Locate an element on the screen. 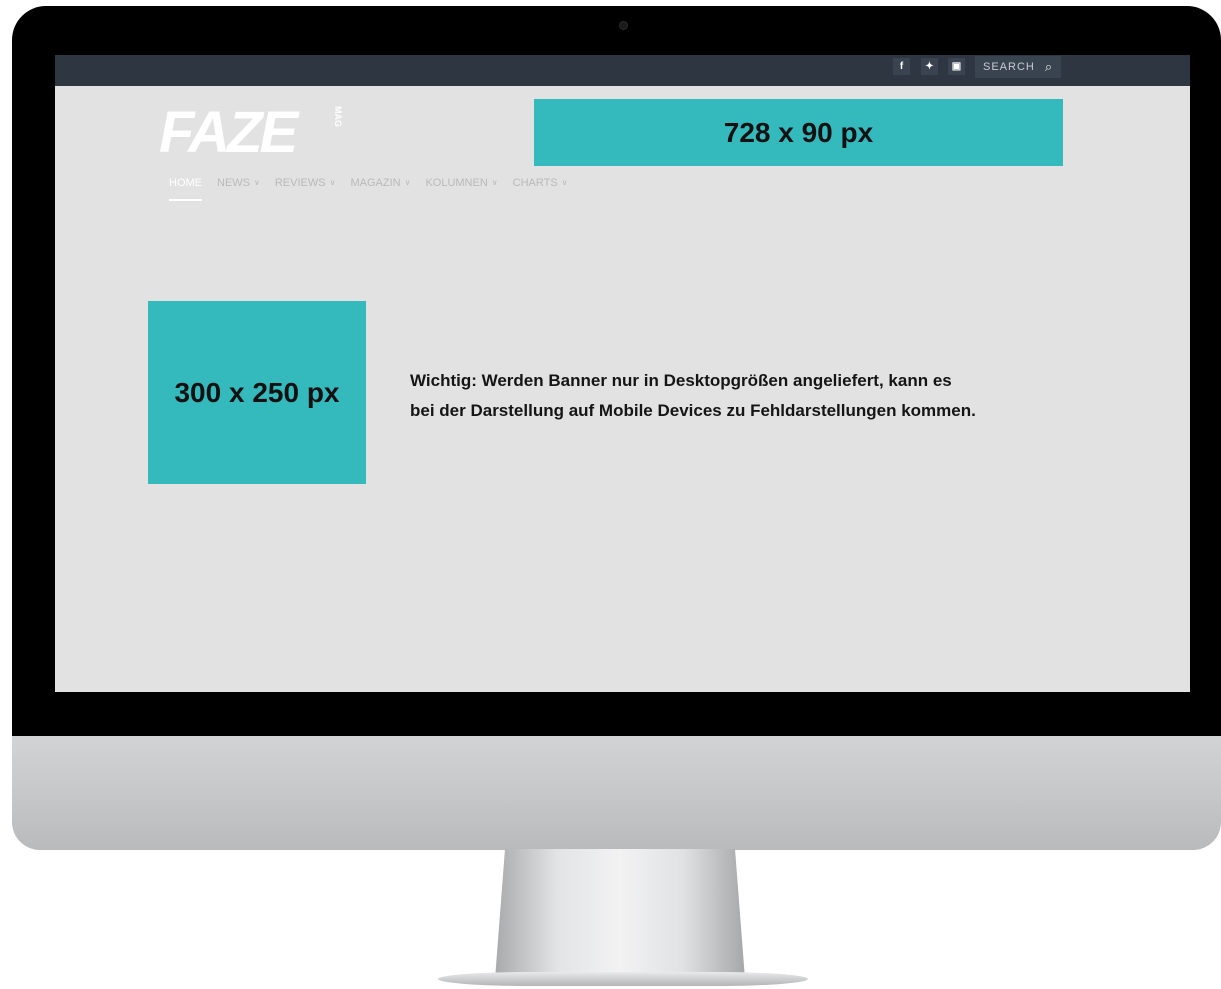  top-bar: f ✦ ▣ SEARCH ⌕ is located at coordinates (622, 70).